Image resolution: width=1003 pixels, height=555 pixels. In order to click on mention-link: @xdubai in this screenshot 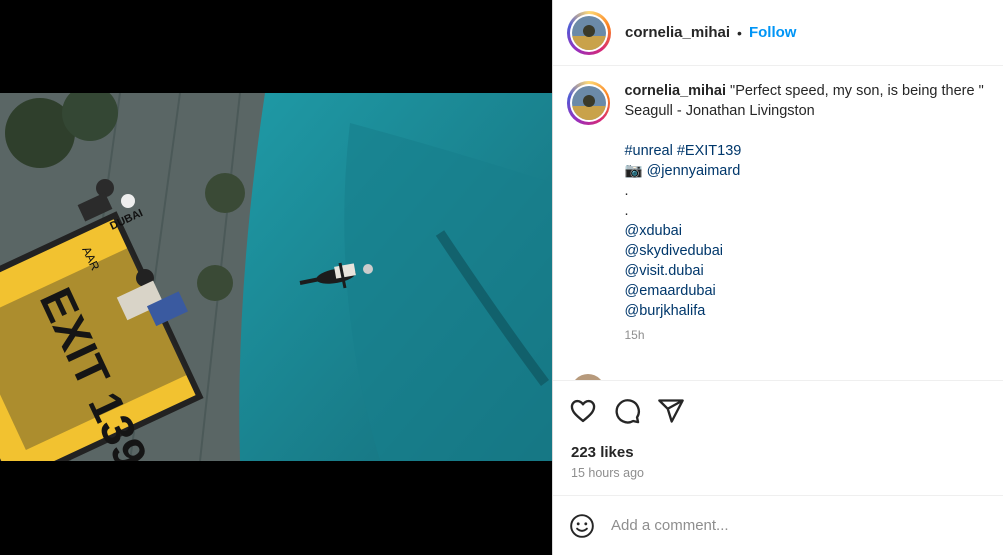, I will do `click(807, 231)`.